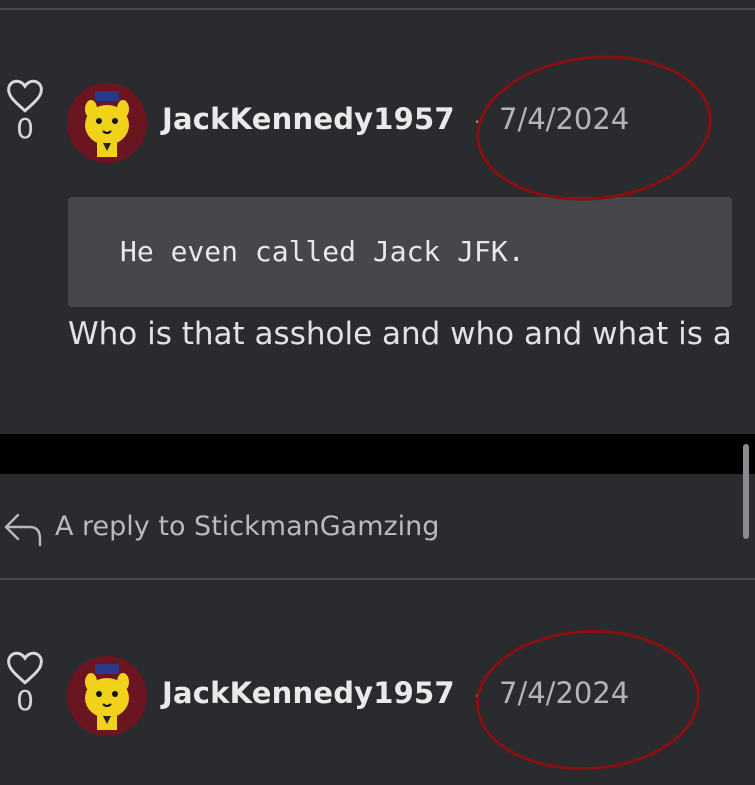  What do you see at coordinates (746, 491) in the screenshot?
I see `scrollbar` at bounding box center [746, 491].